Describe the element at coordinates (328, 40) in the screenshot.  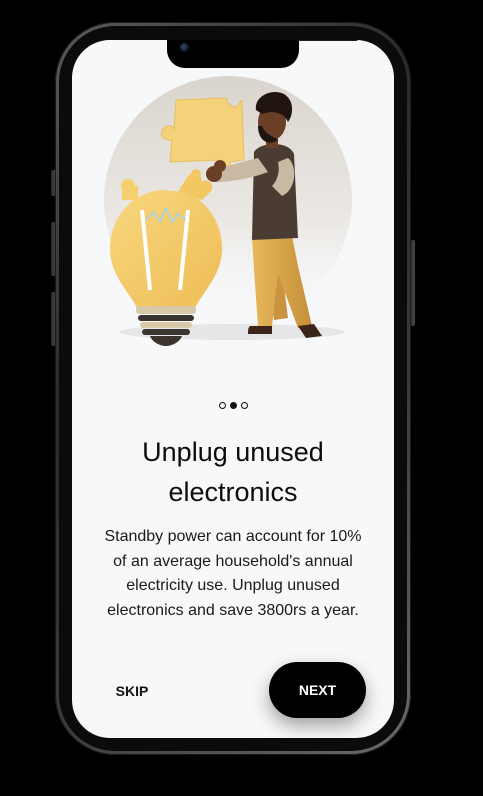
I see `earpiece-speaker` at that location.